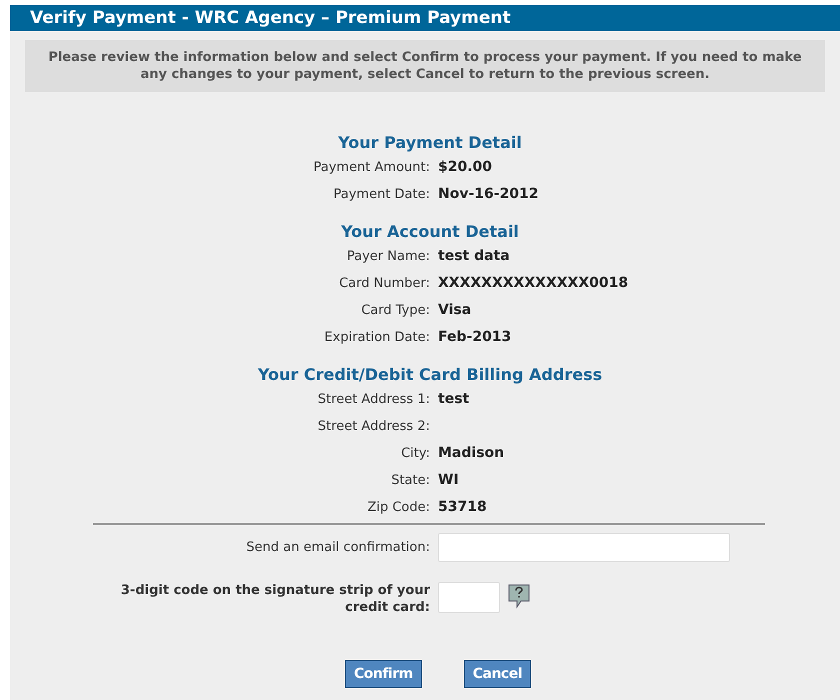 The image size is (840, 700). I want to click on code-label: 3-digit code on the signature strip of your credit card:, so click(275, 599).